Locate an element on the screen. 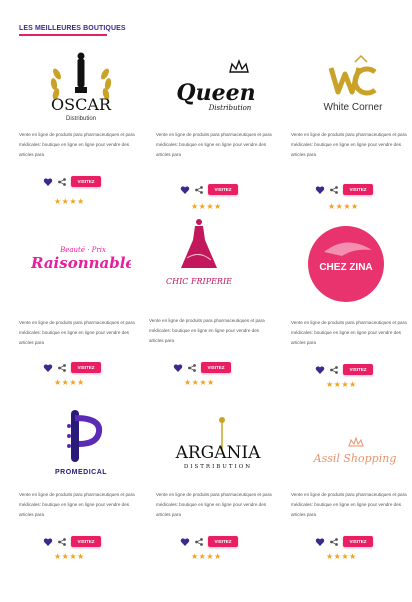 Image resolution: width=412 pixels, height=602 pixels. argania-logo: ARGANIA DISTRIBUTION is located at coordinates (218, 441).